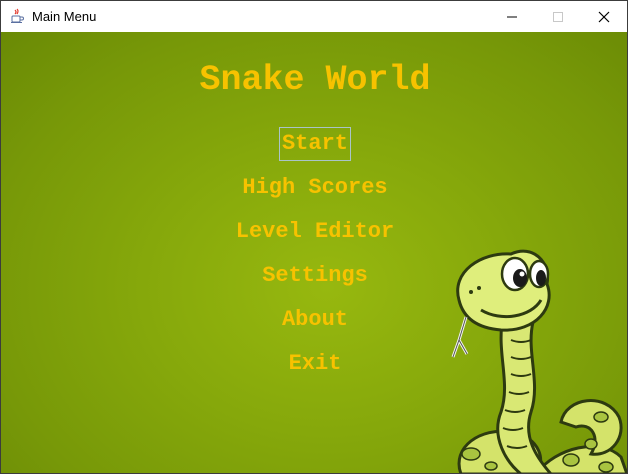  I want to click on close-icon, so click(604, 16).